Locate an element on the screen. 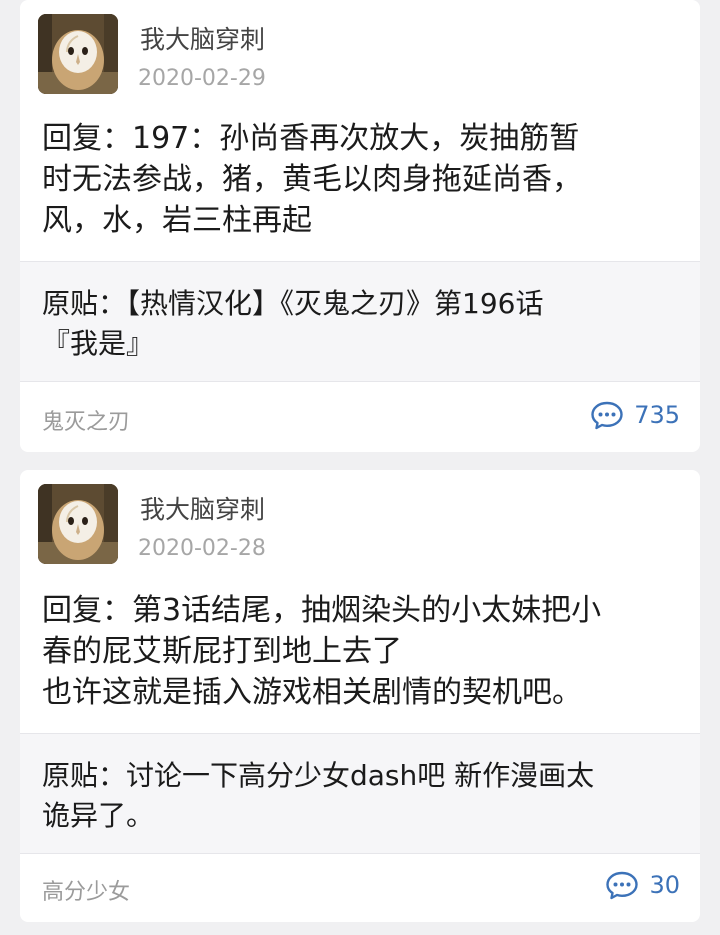 This screenshot has width=720, height=935. forum-tag: 高分少女 is located at coordinates (86, 890).